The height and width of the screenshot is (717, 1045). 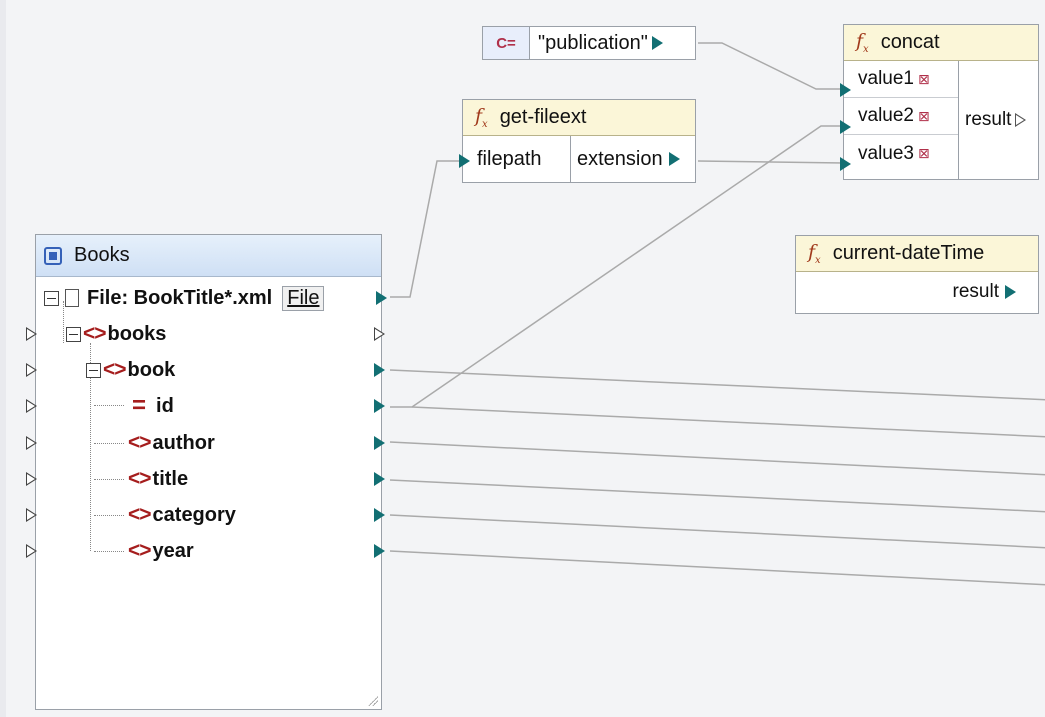 I want to click on id-input-port, so click(x=31, y=406).